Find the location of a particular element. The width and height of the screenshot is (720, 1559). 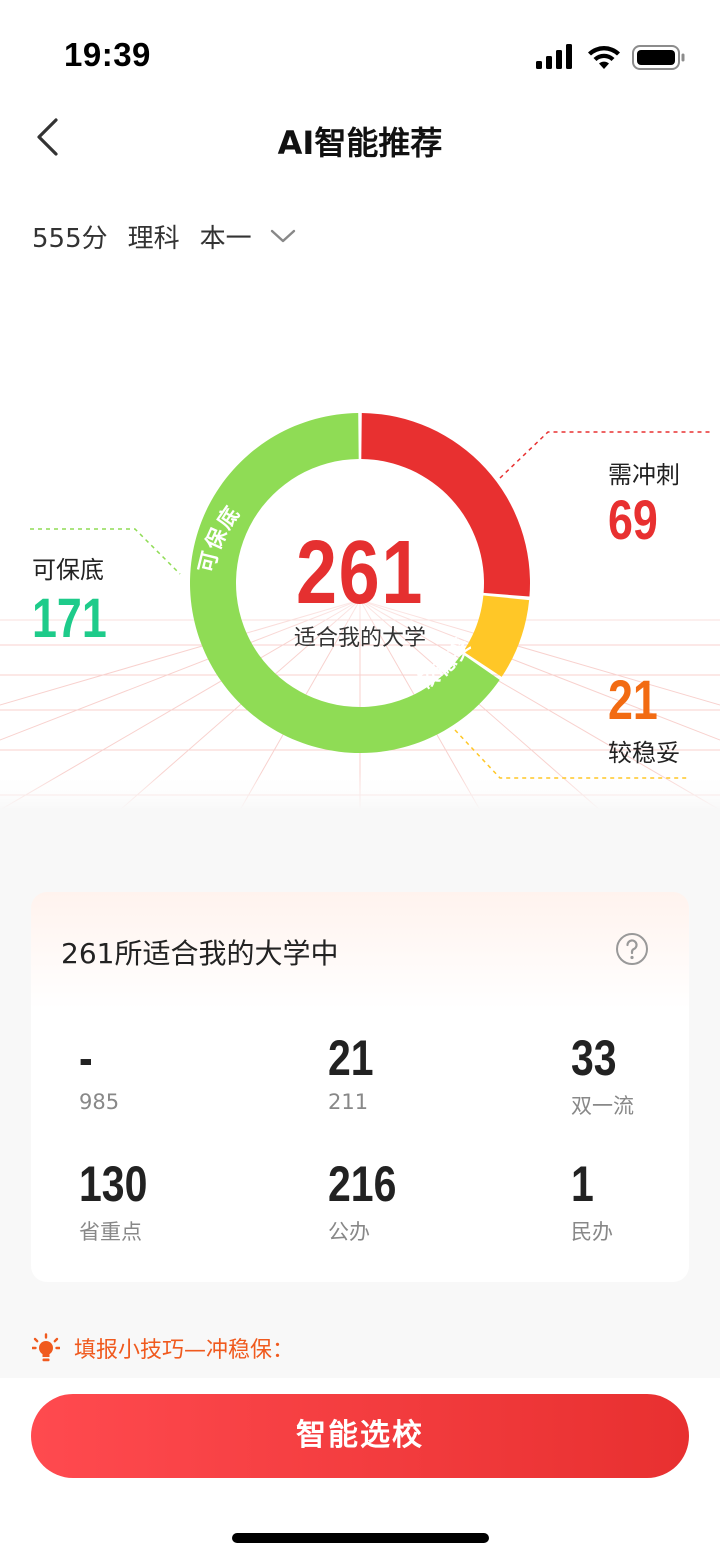

status-bar: 19:39 is located at coordinates (360, 50).